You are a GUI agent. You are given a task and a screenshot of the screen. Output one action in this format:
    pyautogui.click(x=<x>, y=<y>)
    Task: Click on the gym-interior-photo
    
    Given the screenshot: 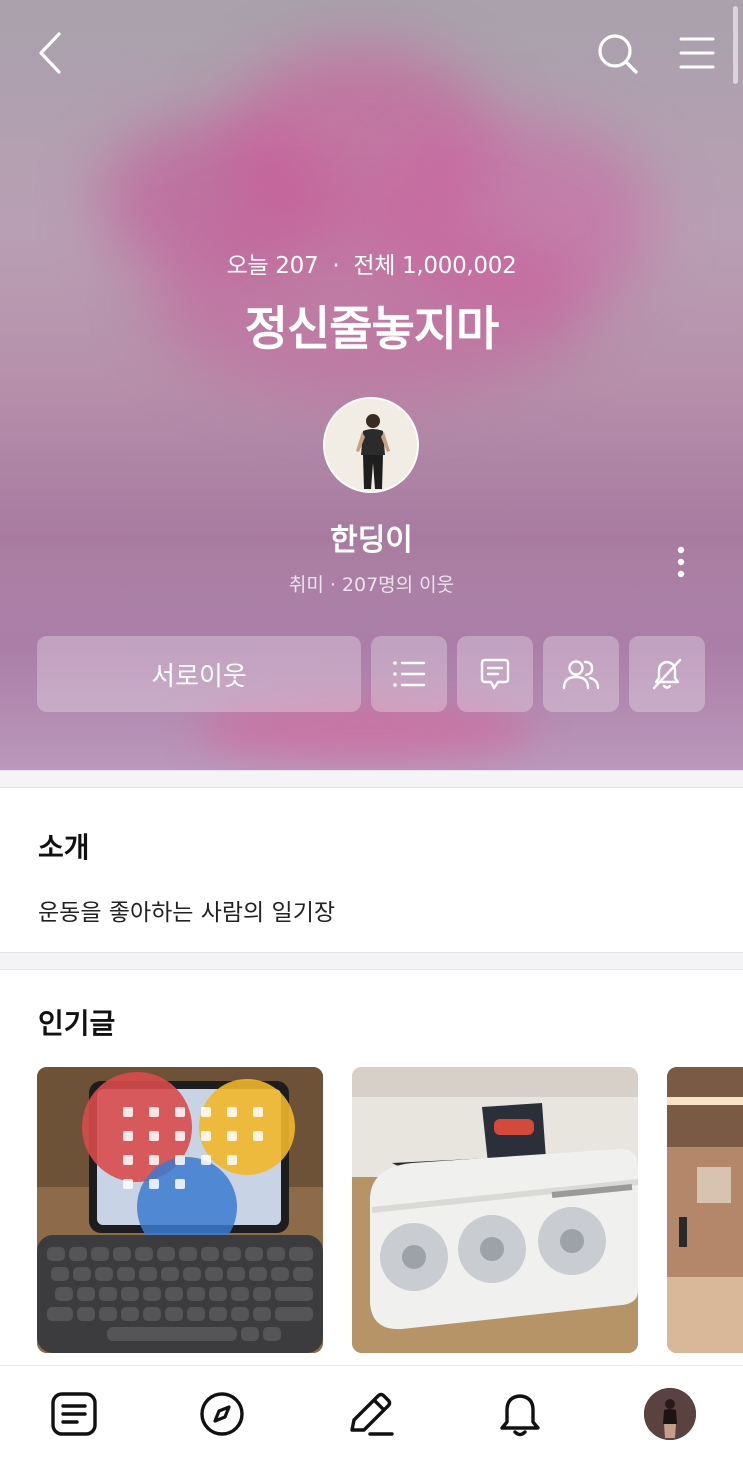 What is the action you would take?
    pyautogui.click(x=705, y=1210)
    